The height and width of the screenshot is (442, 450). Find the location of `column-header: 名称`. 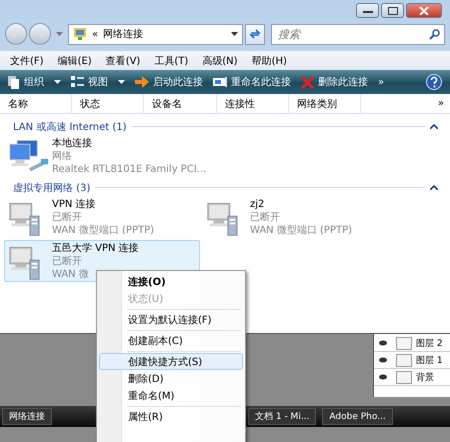

column-header: 名称 is located at coordinates (36, 103).